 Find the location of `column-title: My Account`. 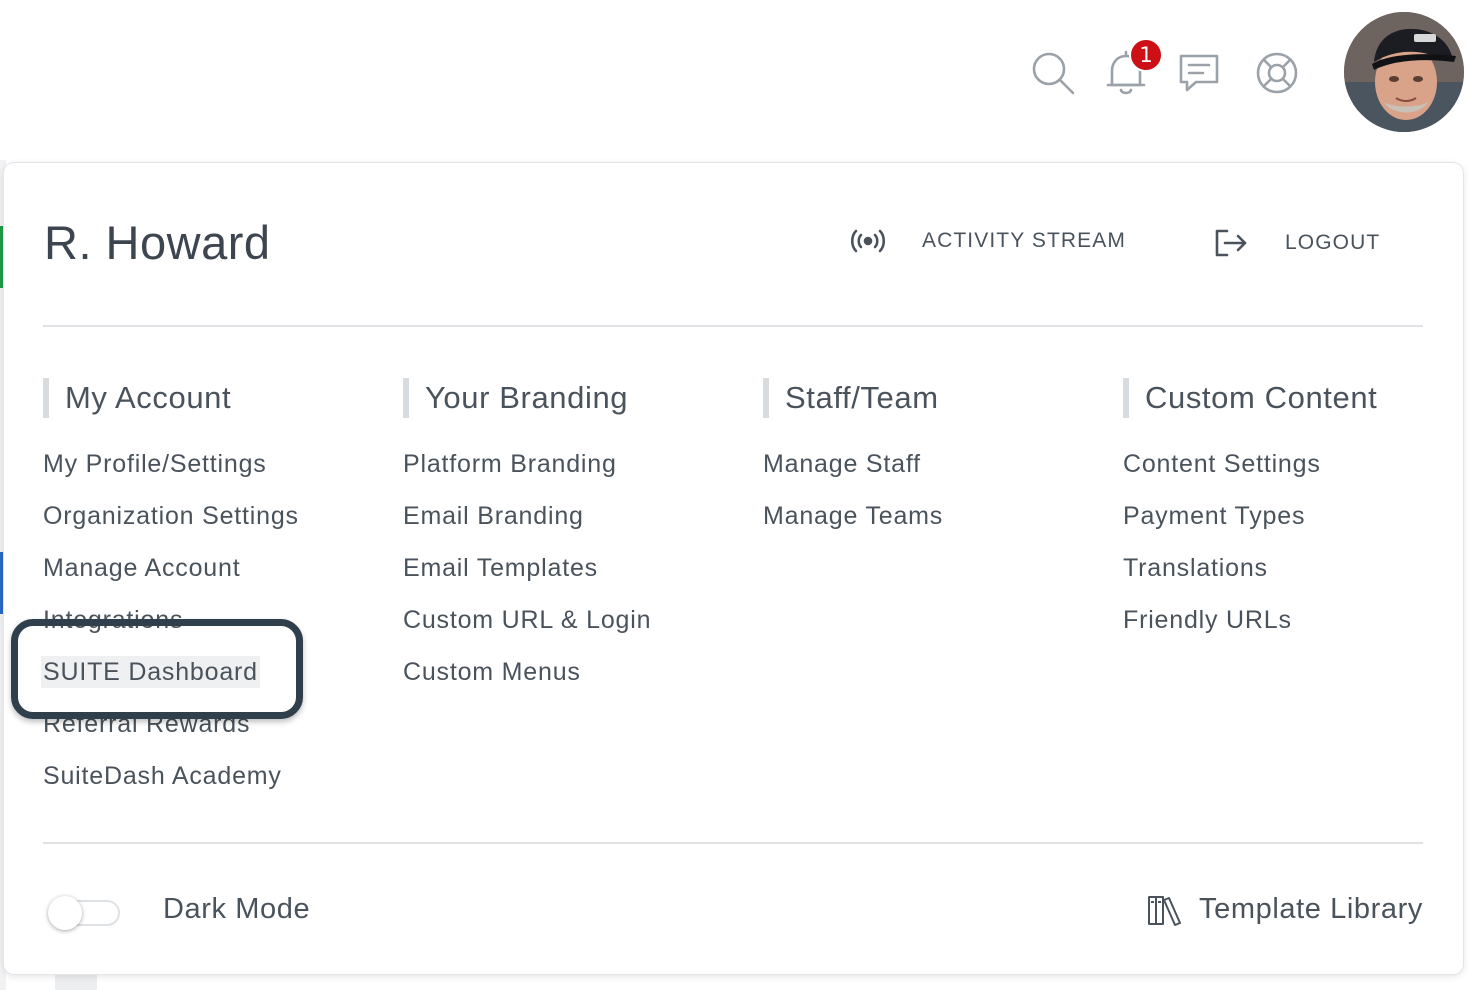

column-title: My Account is located at coordinates (213, 398).